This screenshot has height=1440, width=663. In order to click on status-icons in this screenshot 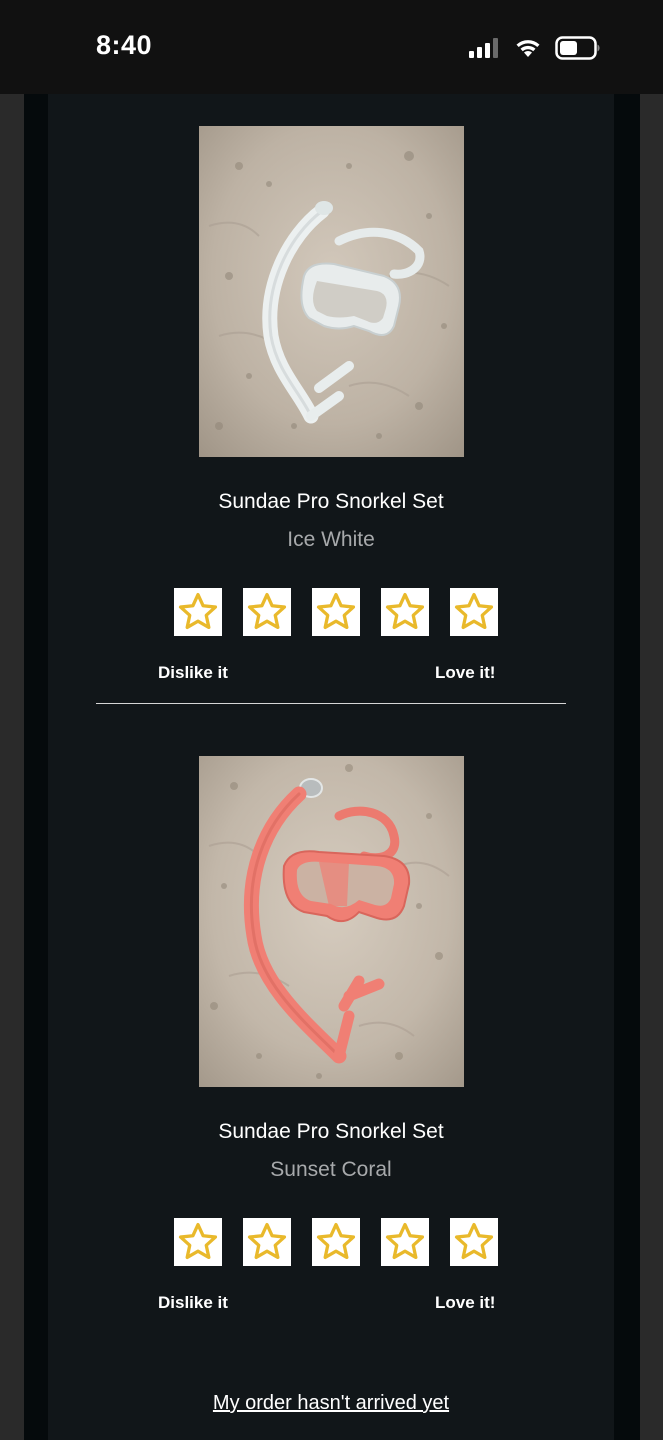, I will do `click(535, 48)`.